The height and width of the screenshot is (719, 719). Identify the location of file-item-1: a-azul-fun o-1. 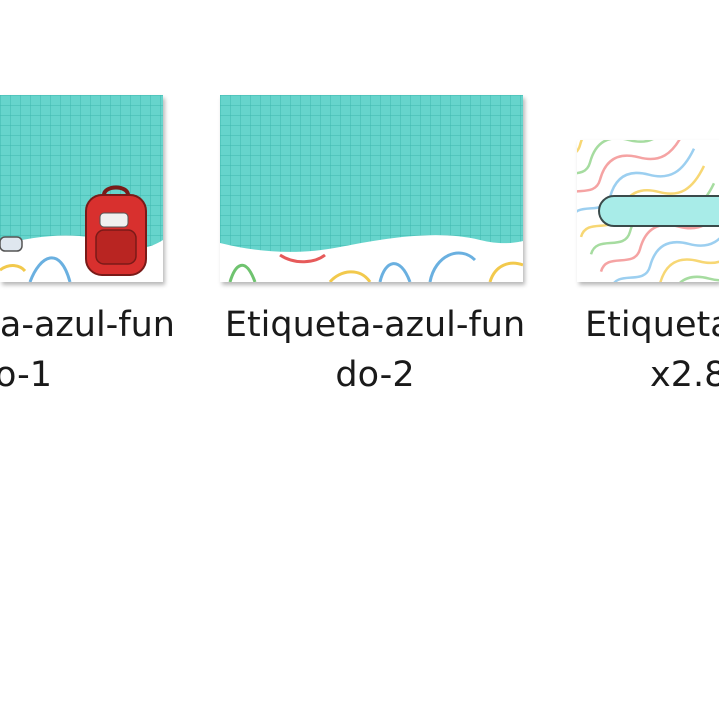
(90, 200).